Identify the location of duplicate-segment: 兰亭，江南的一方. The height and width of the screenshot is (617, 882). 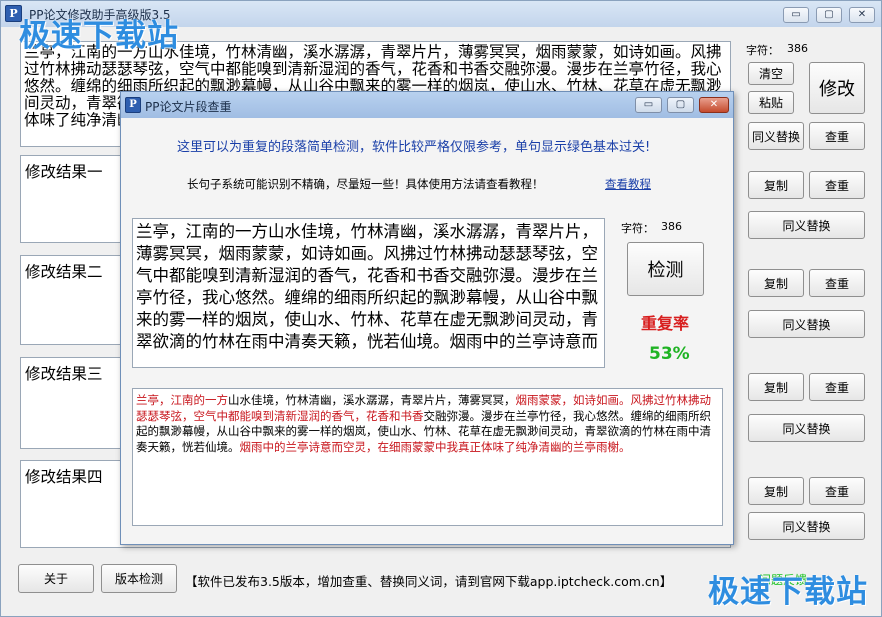
(182, 400).